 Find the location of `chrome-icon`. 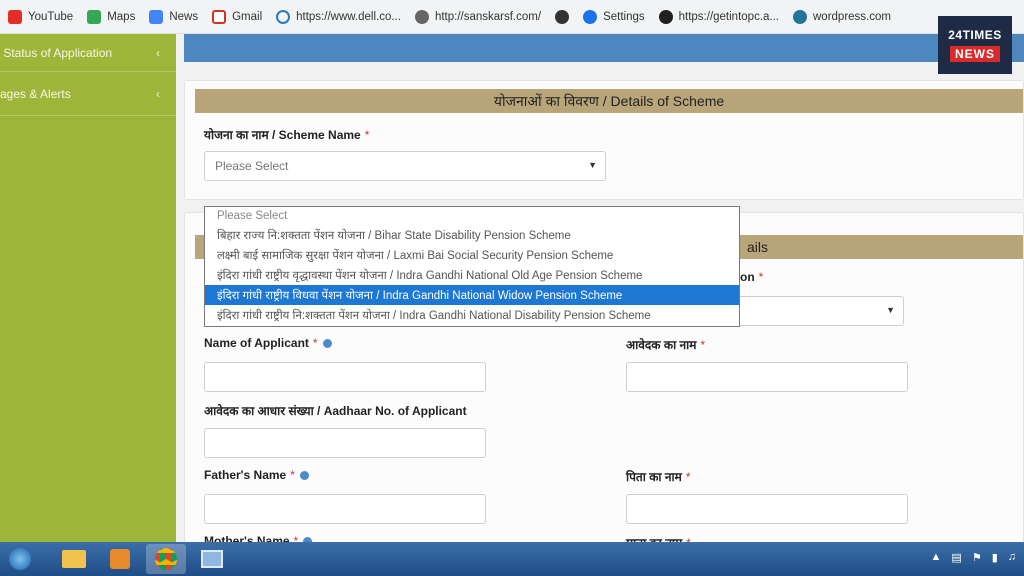

chrome-icon is located at coordinates (166, 559).